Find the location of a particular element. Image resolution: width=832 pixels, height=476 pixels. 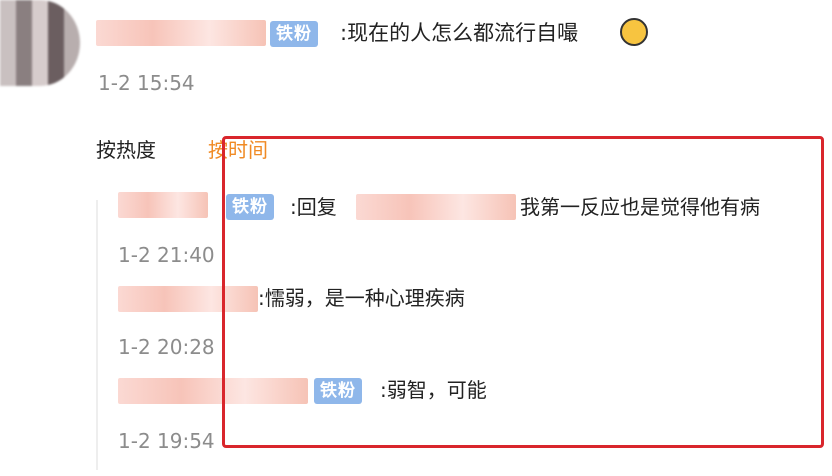

crying-laugh-emoji-icon is located at coordinates (634, 32).